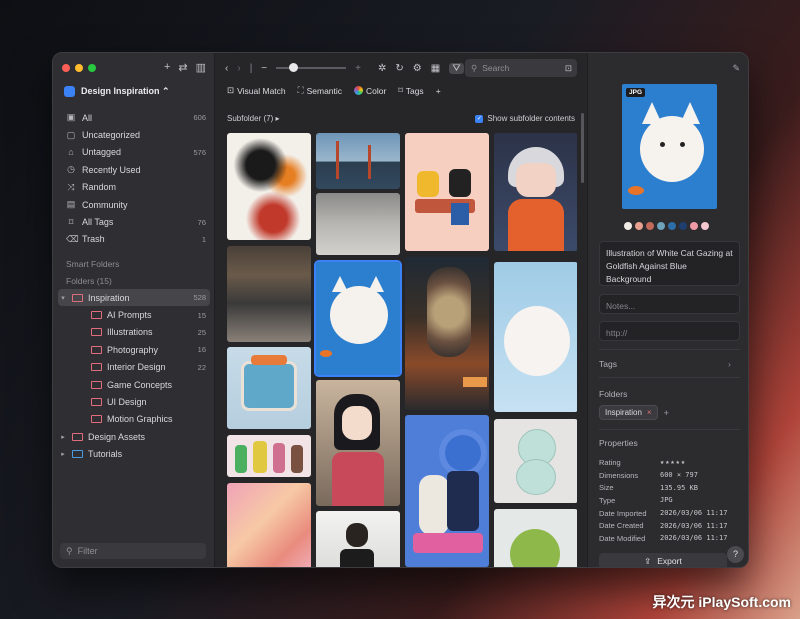  I want to click on minimize-window-button, so click(79, 68).